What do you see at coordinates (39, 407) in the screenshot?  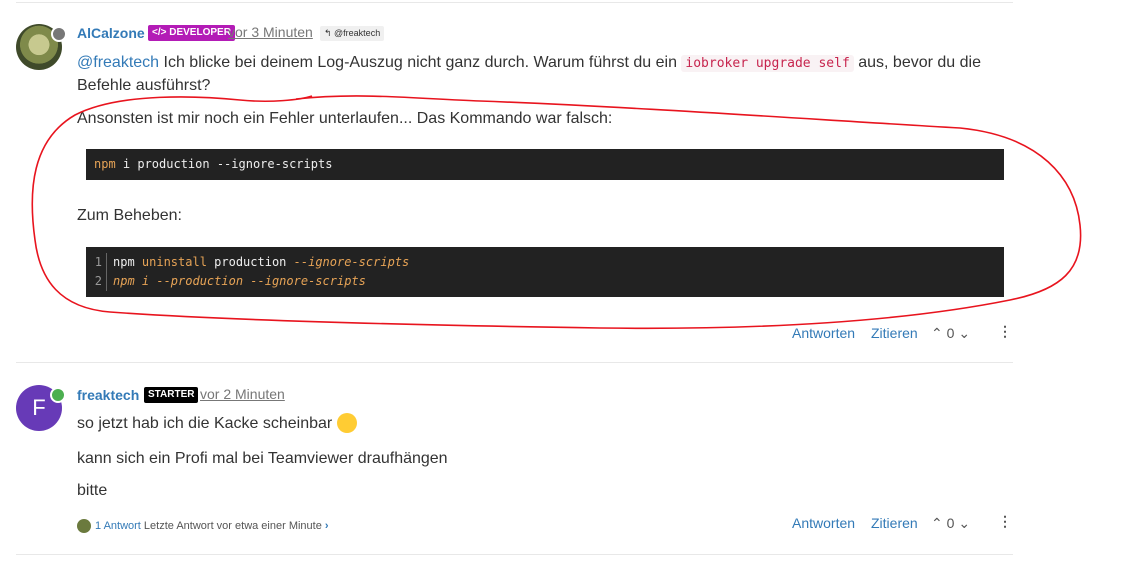 I see `avatar-letter: F` at bounding box center [39, 407].